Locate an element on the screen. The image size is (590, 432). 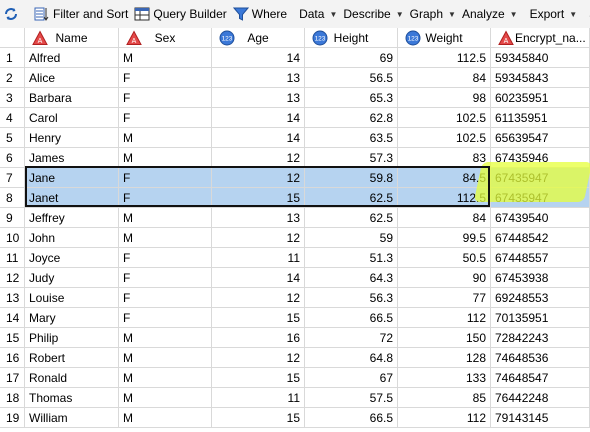
cell-height: 69 is located at coordinates (351, 58).